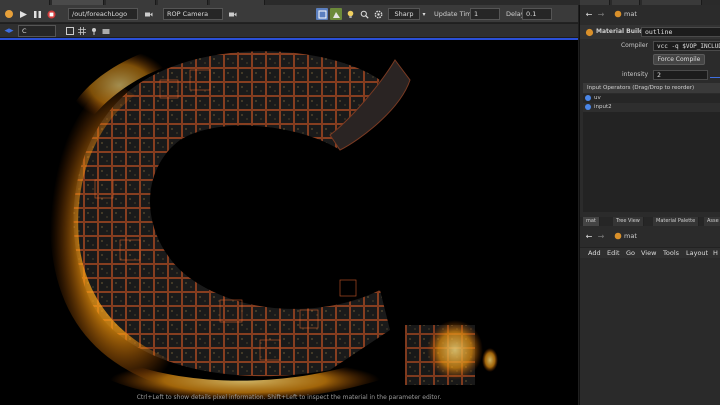 This screenshot has width=720, height=405. I want to click on region-icon, so click(322, 14).